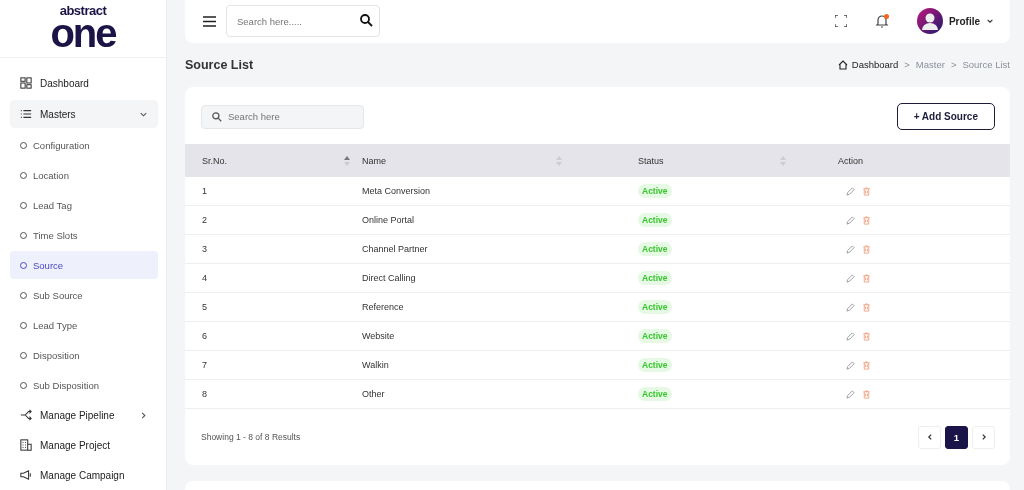  I want to click on table-cell: Direct Calling, so click(500, 278).